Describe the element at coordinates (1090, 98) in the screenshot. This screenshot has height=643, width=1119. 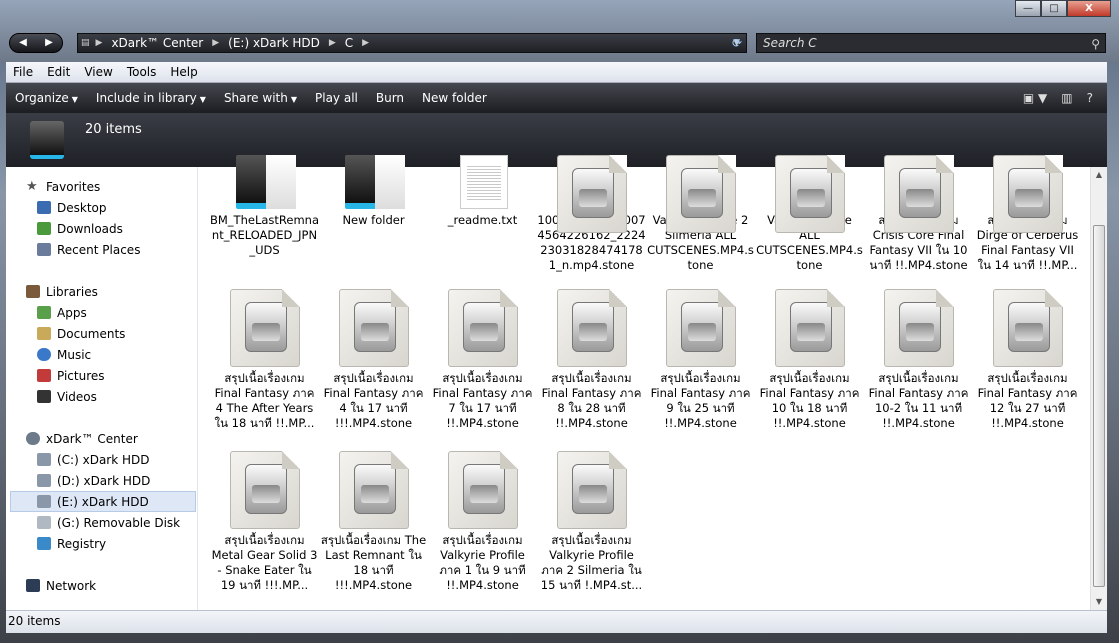
I see `help-icon: ?` at that location.